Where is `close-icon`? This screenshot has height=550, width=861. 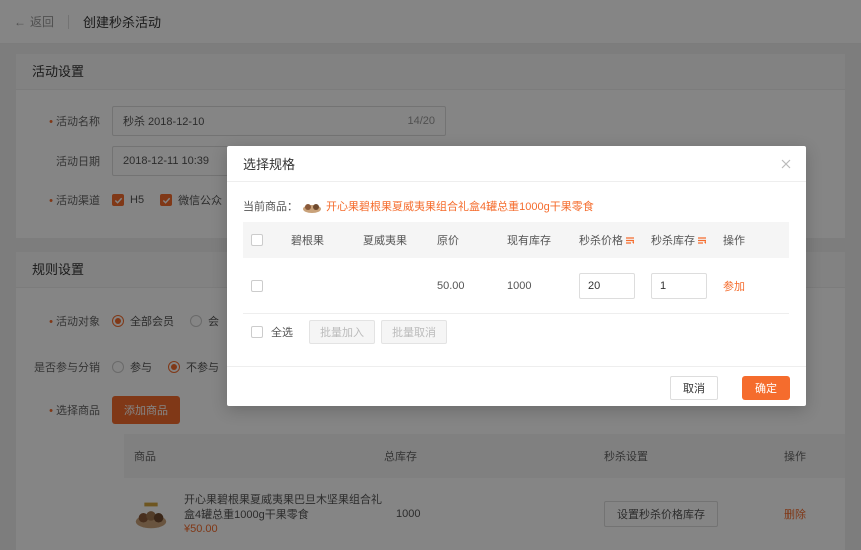 close-icon is located at coordinates (786, 164).